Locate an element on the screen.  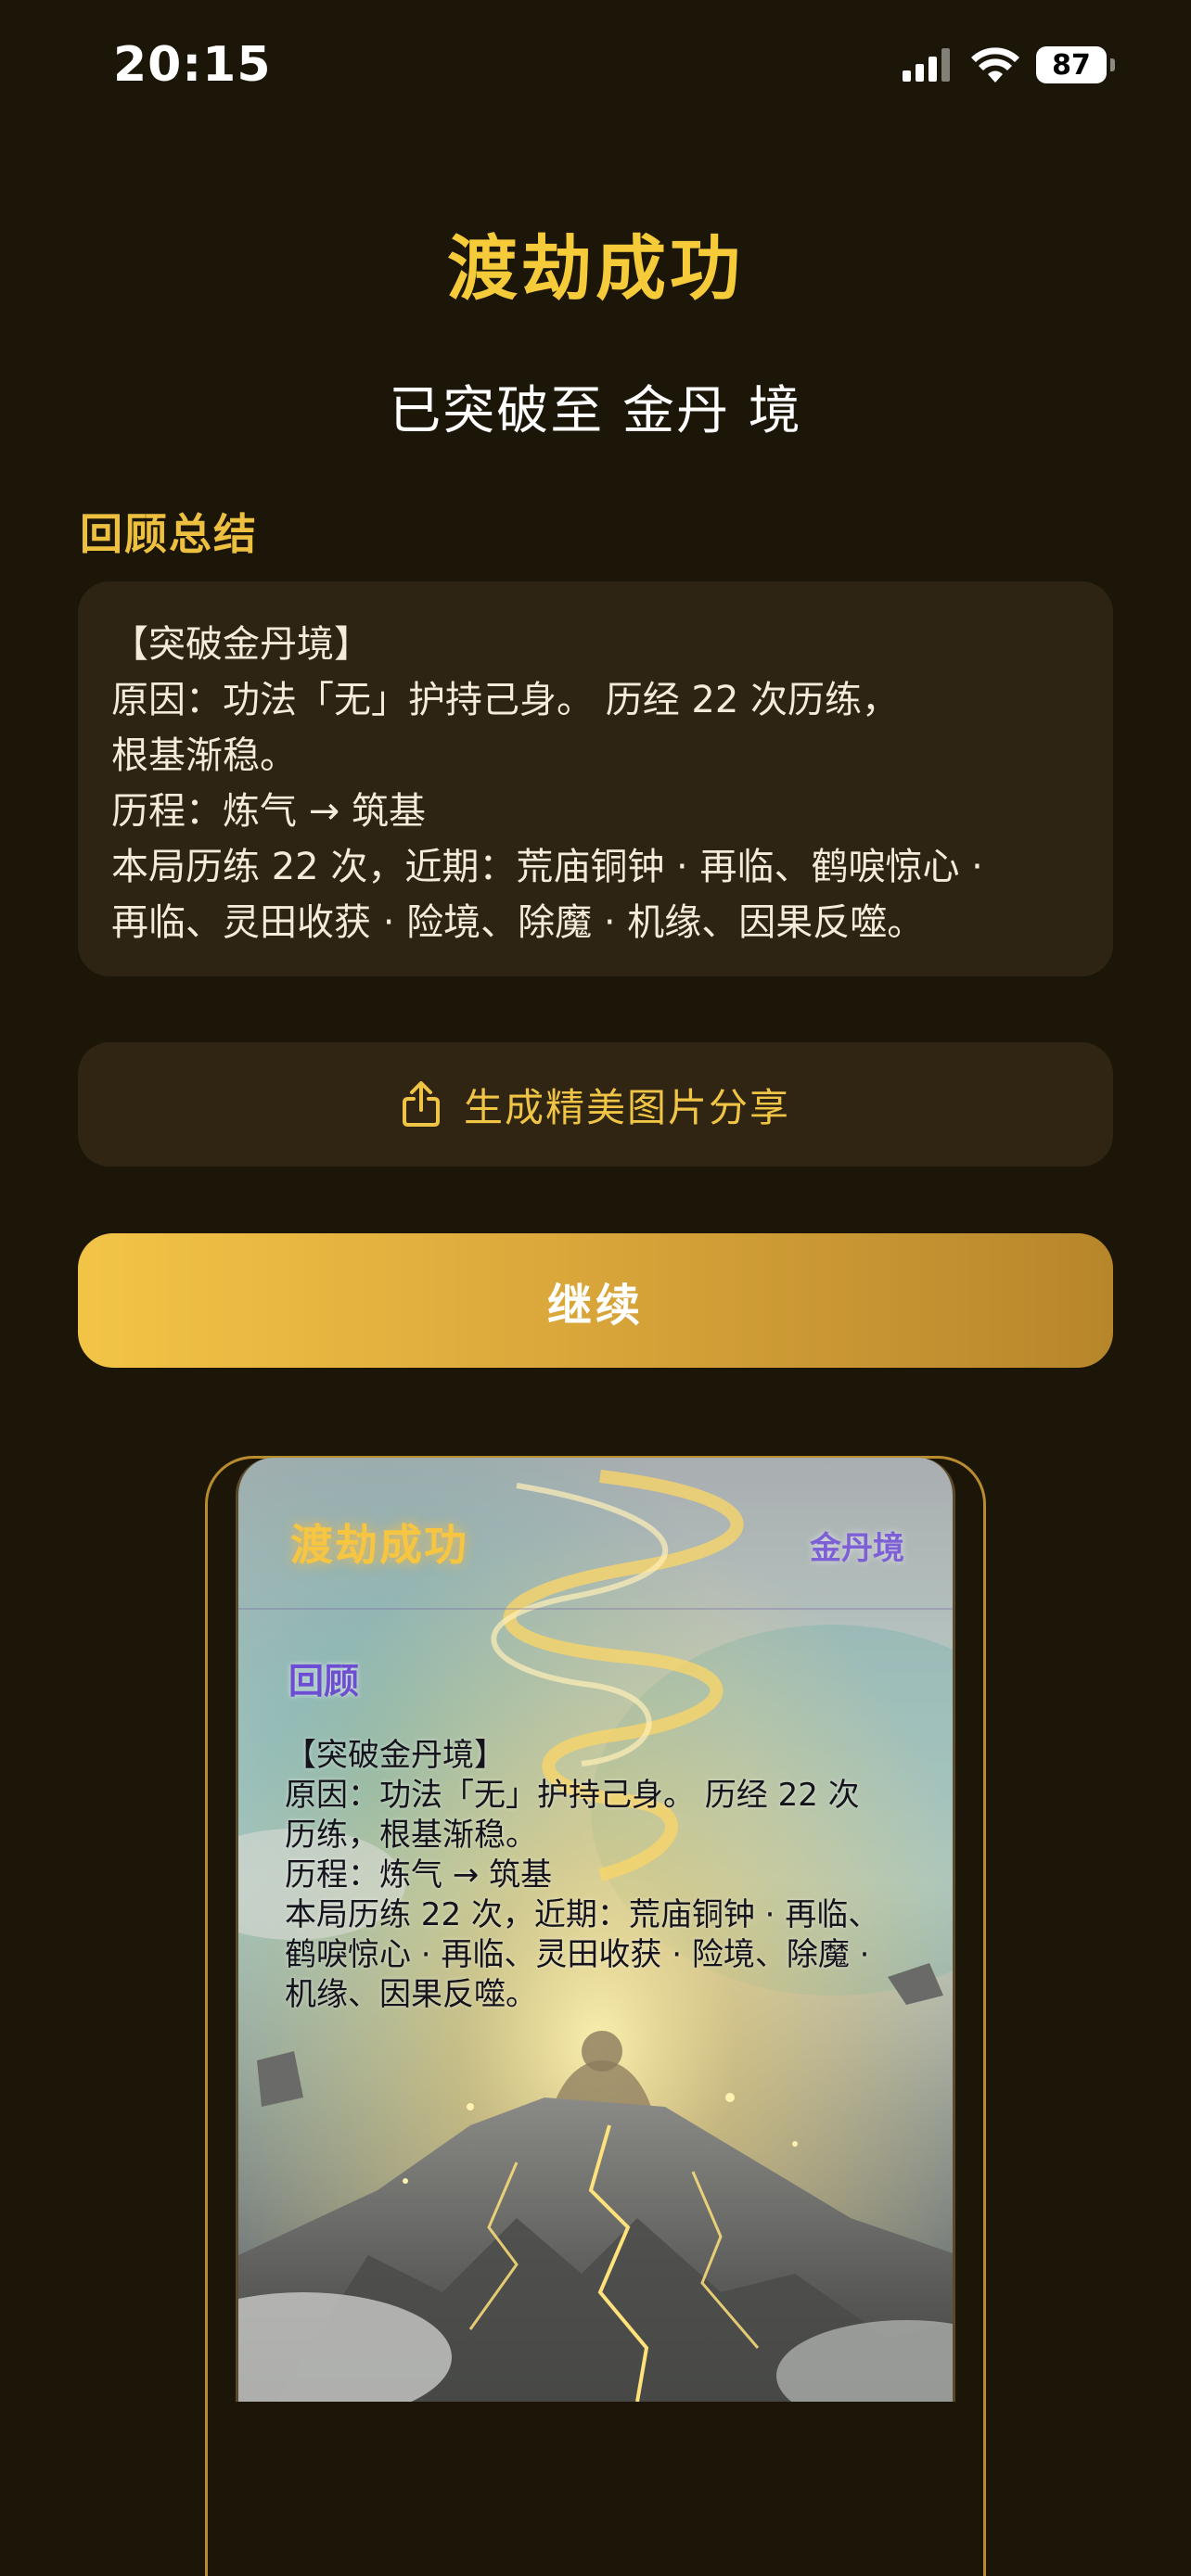
preview-summary-line: 本局历练 22 次，近期：荒庙铜钟 · 再临、 is located at coordinates (582, 1914).